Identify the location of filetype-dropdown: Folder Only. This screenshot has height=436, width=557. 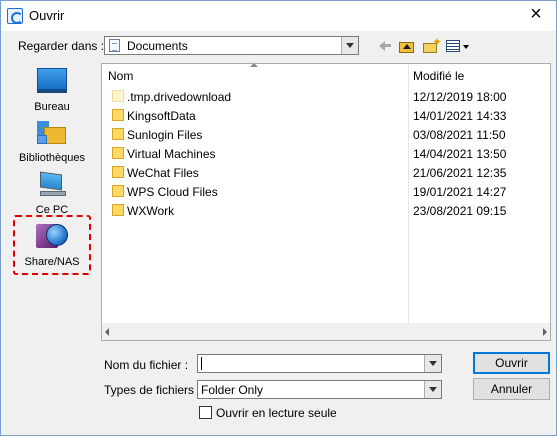
(319, 389).